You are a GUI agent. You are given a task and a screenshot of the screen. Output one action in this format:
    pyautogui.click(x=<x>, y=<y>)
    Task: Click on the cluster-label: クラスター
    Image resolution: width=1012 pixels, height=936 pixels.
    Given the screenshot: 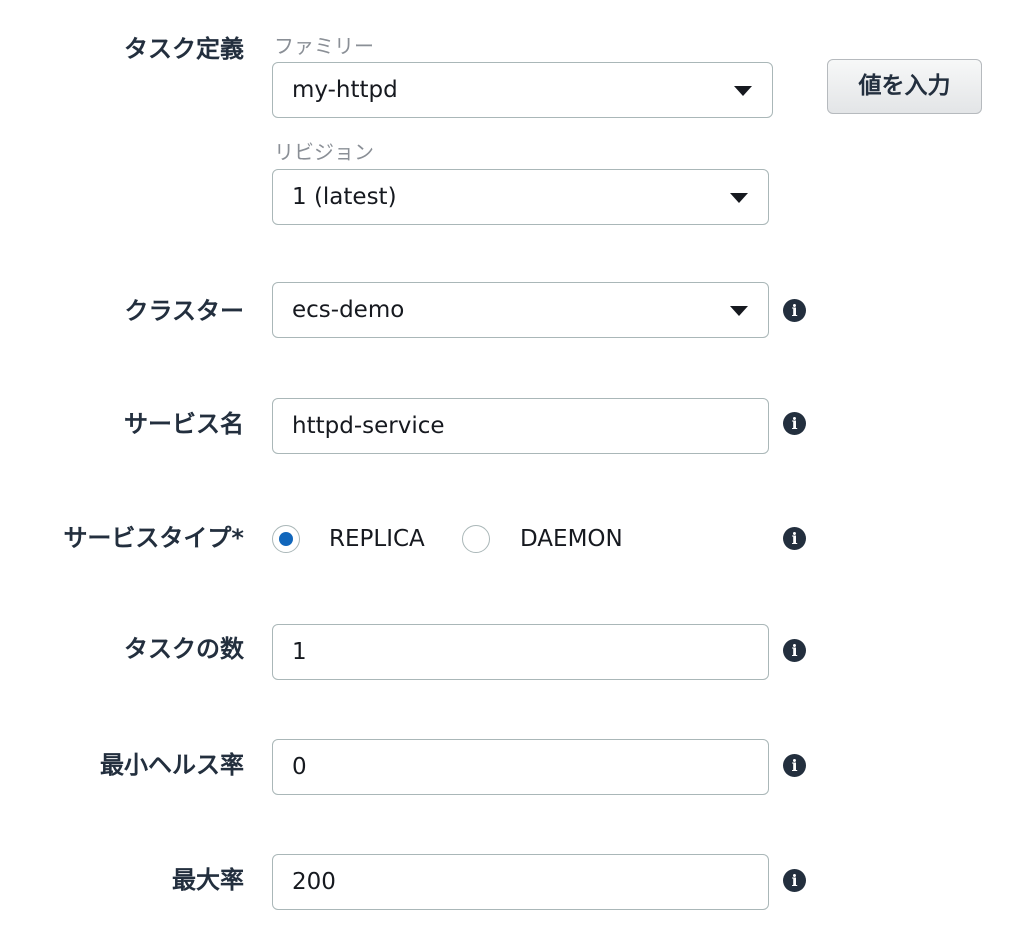 What is the action you would take?
    pyautogui.click(x=184, y=311)
    